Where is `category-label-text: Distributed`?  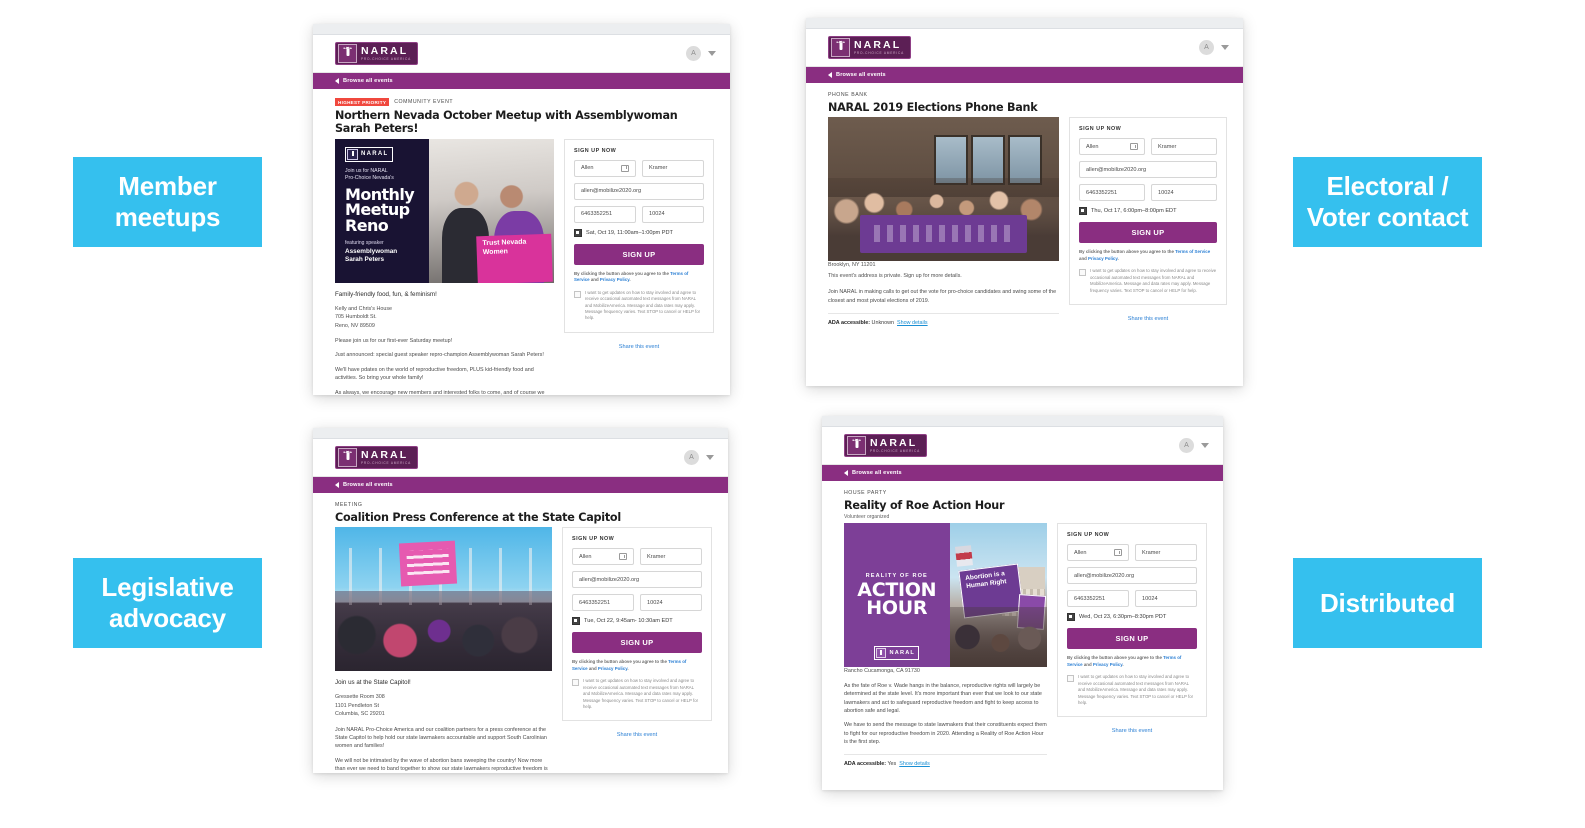 category-label-text: Distributed is located at coordinates (1387, 602).